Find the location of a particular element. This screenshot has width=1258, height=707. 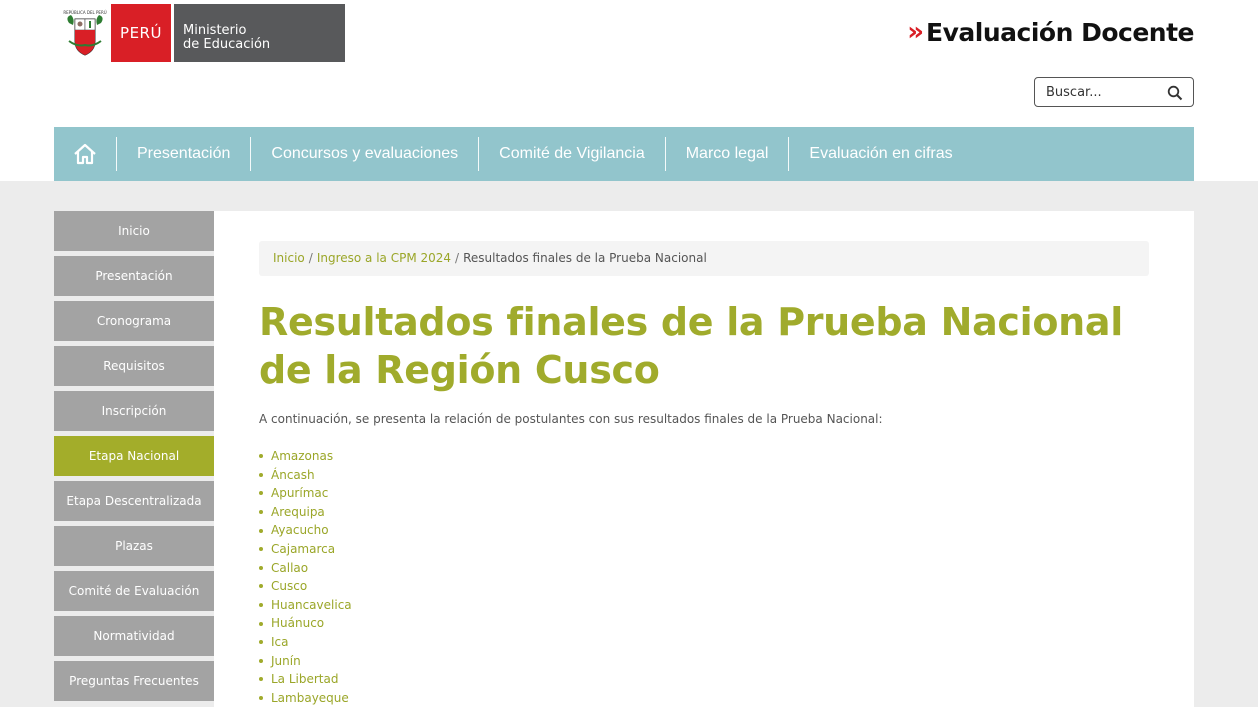

list-item: Callao is located at coordinates (305, 568).